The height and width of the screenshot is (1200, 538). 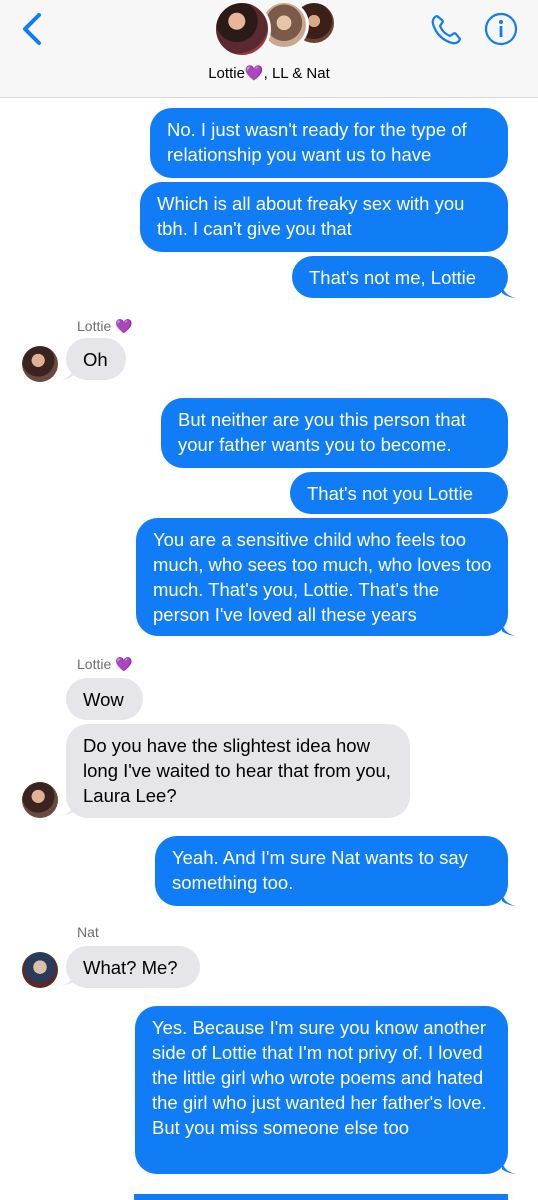 I want to click on group-name-suffix: , LL & Nat, so click(x=296, y=73).